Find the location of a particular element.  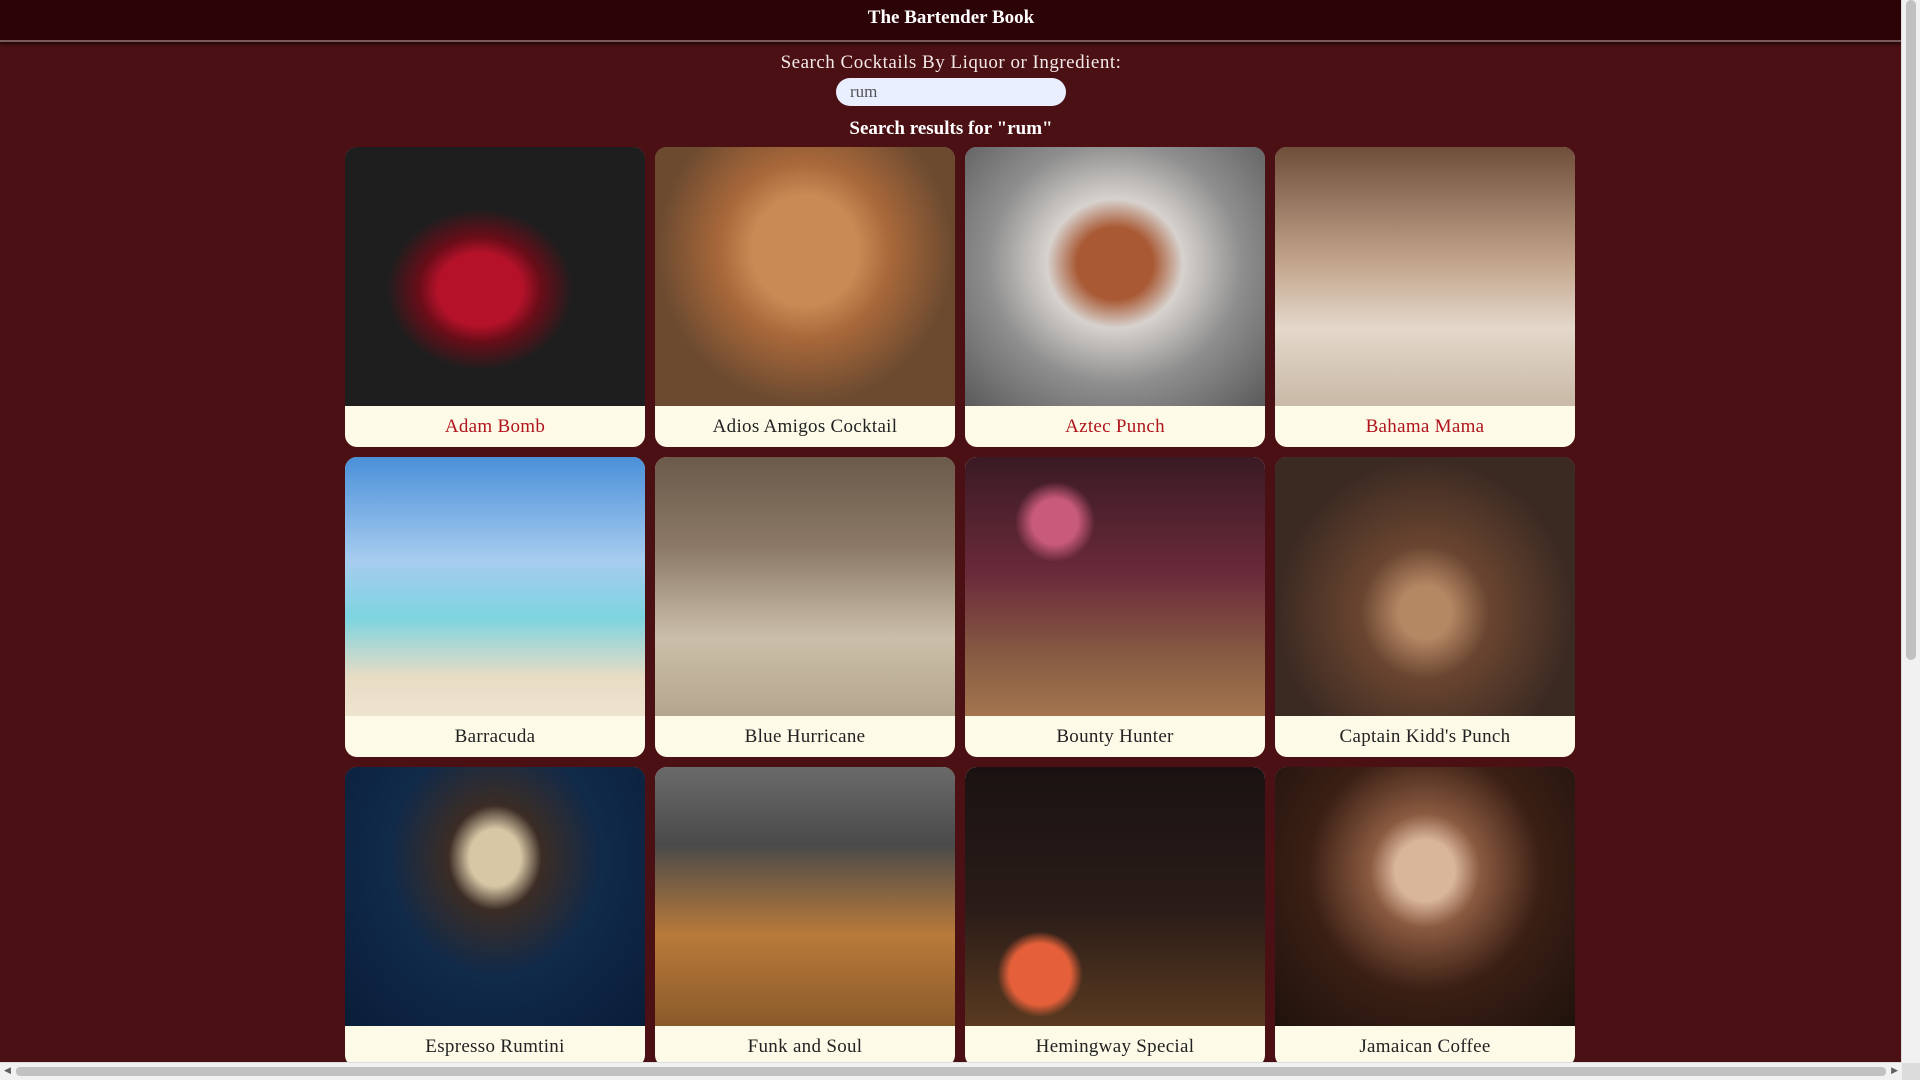

cocktail-card-adios-amigos-cocktail: Adios Amigos Cocktail is located at coordinates (805, 297).